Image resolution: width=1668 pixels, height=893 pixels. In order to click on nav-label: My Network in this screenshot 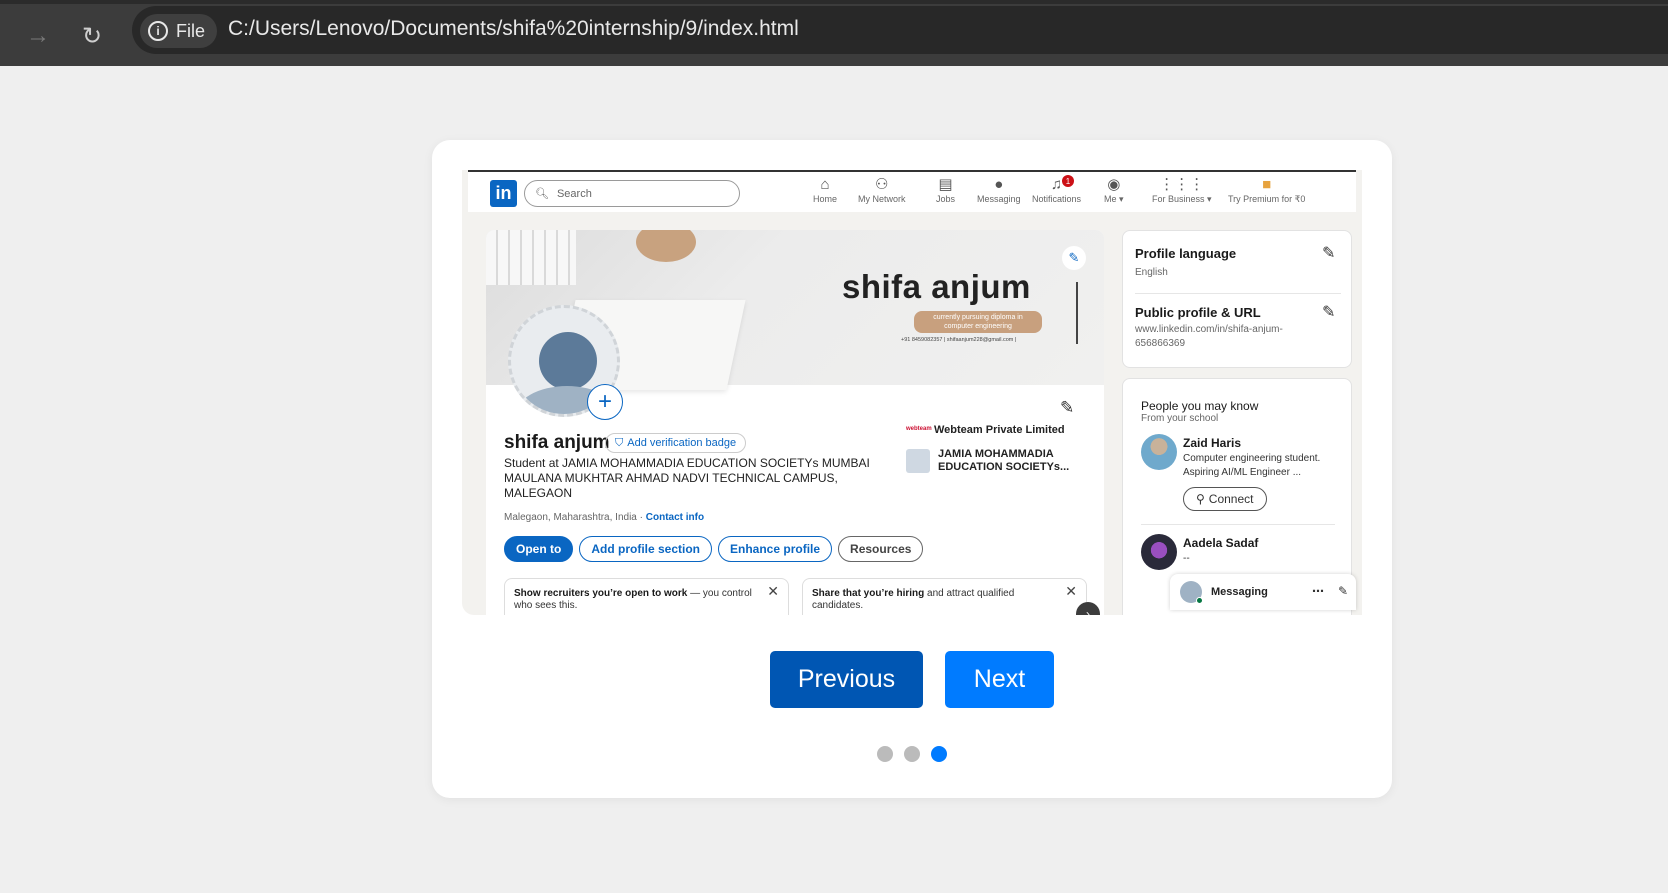, I will do `click(882, 199)`.